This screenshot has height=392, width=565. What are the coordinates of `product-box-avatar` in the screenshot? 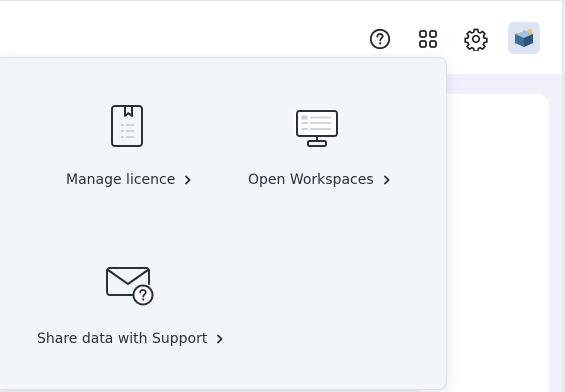 It's located at (524, 37).